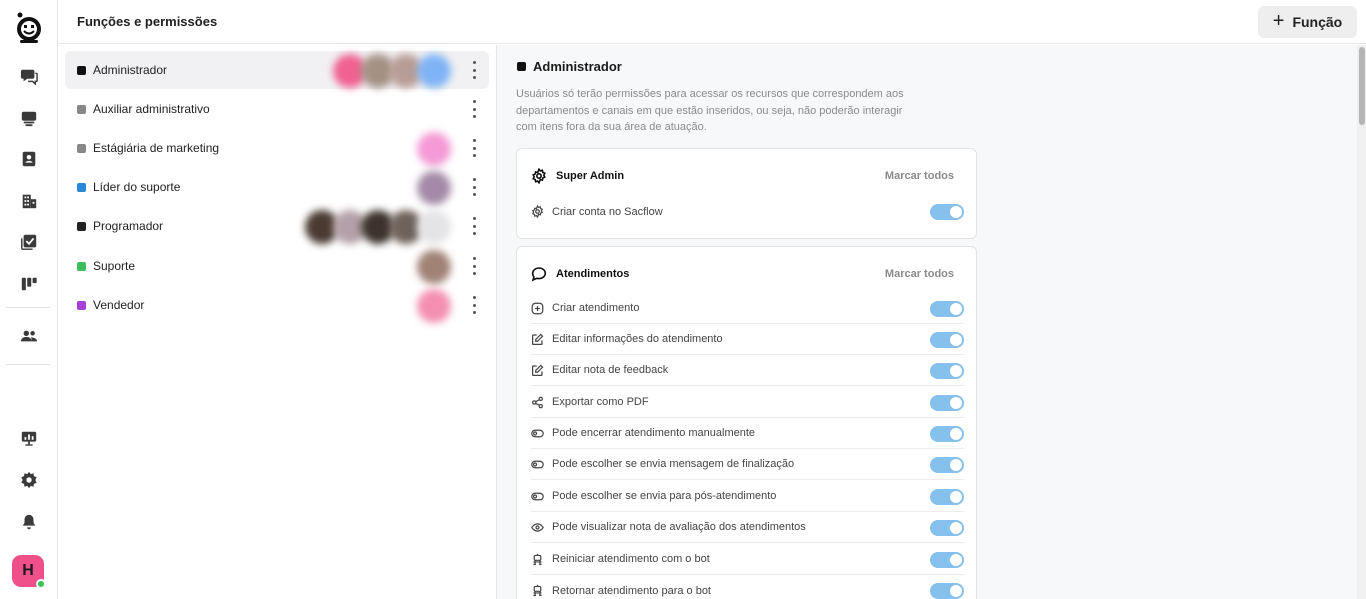  I want to click on role-item-suporte: Suporte, so click(277, 266).